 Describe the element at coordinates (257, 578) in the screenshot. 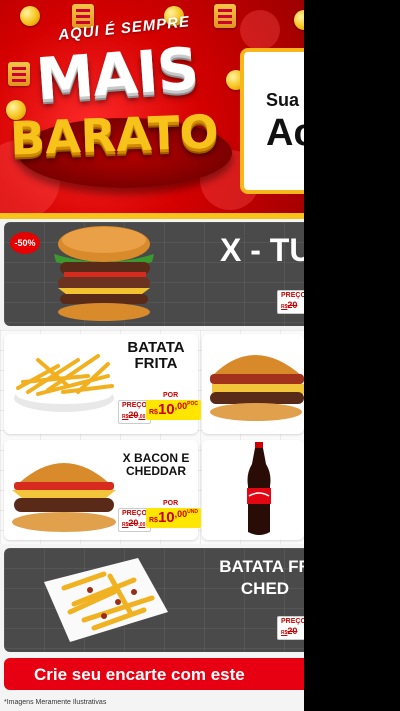

I see `batata-cheddar-title: BATATA FR CHED` at that location.